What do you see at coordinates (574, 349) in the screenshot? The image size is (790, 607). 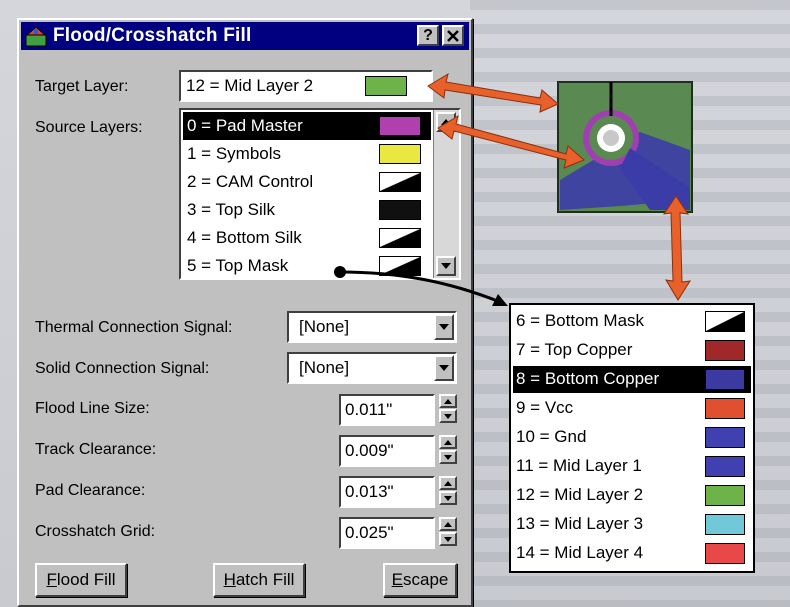 I see `dropdown-layer-label: 7 = Top Copper` at bounding box center [574, 349].